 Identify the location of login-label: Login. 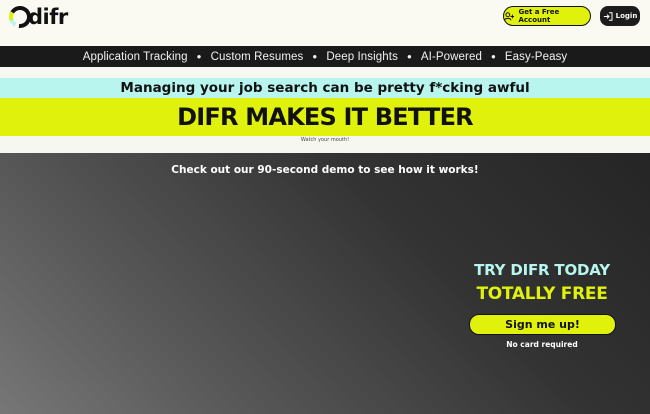
(626, 16).